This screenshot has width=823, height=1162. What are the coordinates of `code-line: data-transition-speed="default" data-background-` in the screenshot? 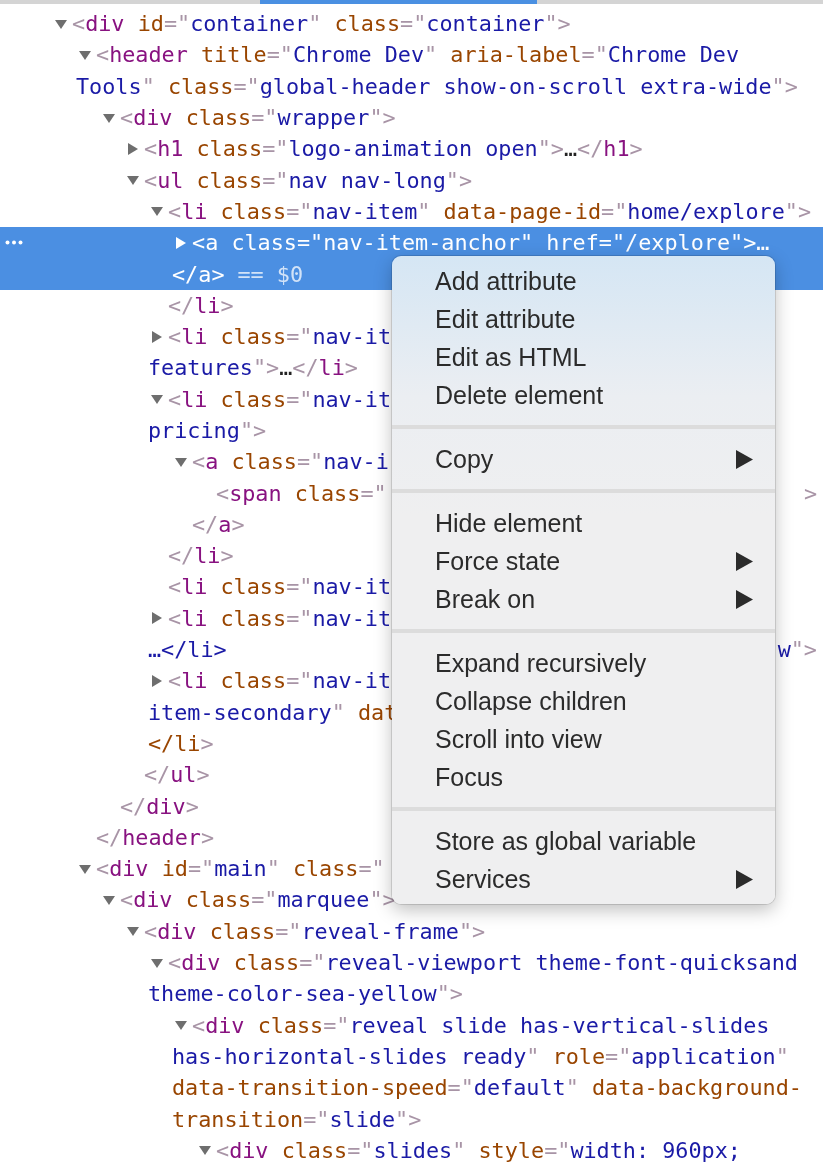 It's located at (487, 1088).